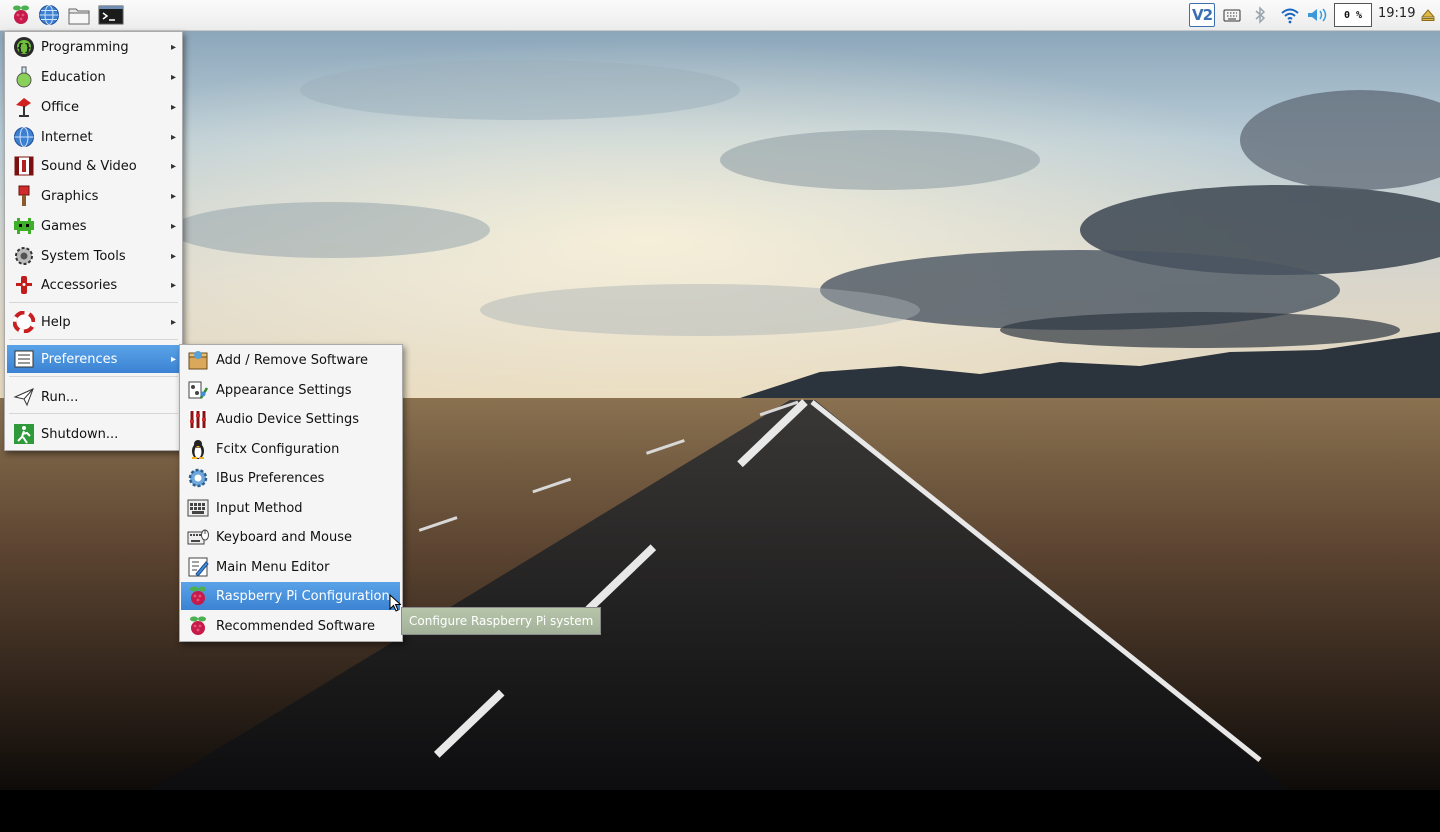 The image size is (1440, 832). I want to click on submenu-item-appearance-settings: Appearance Settings, so click(290, 390).